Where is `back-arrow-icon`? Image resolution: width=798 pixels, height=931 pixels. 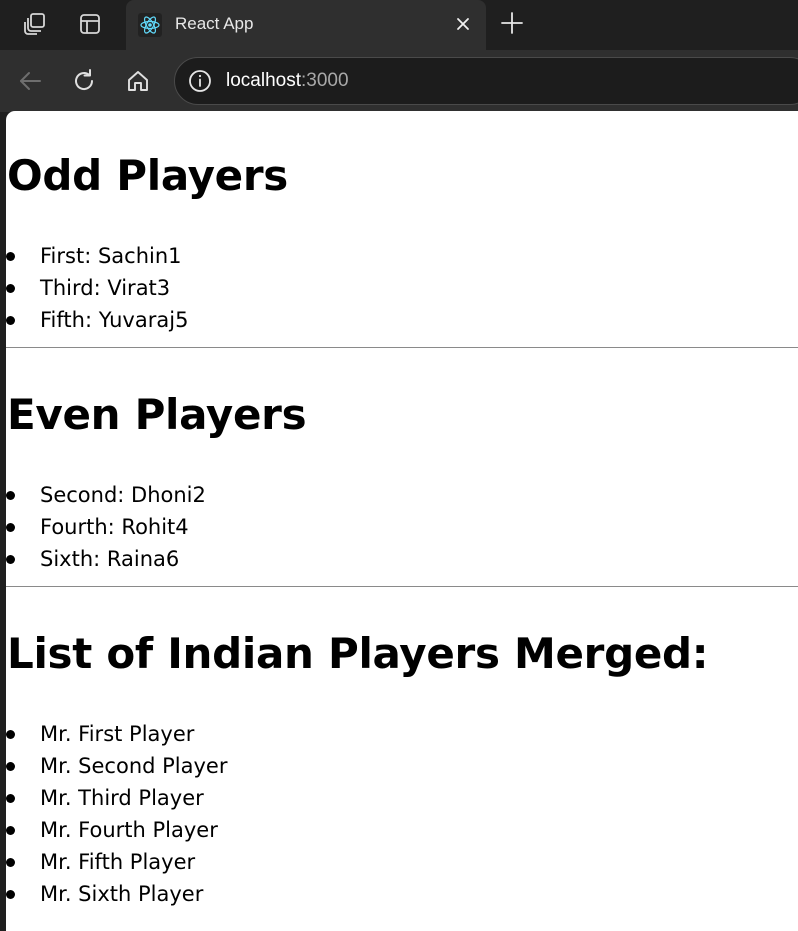 back-arrow-icon is located at coordinates (30, 81).